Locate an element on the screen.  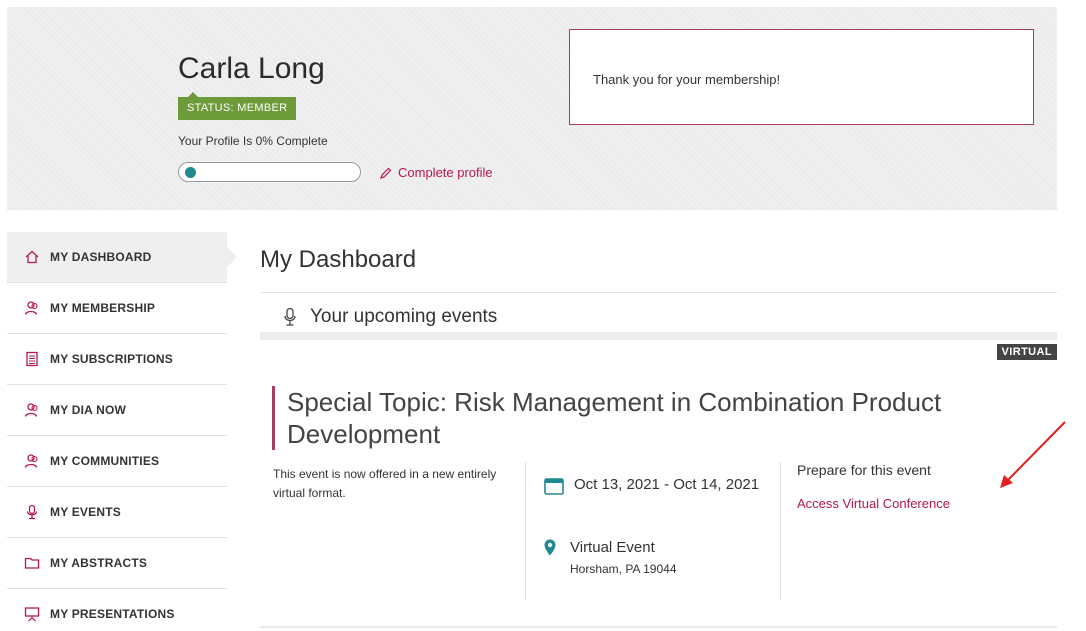
virtual-badge: VIRTUAL is located at coordinates (1026, 352).